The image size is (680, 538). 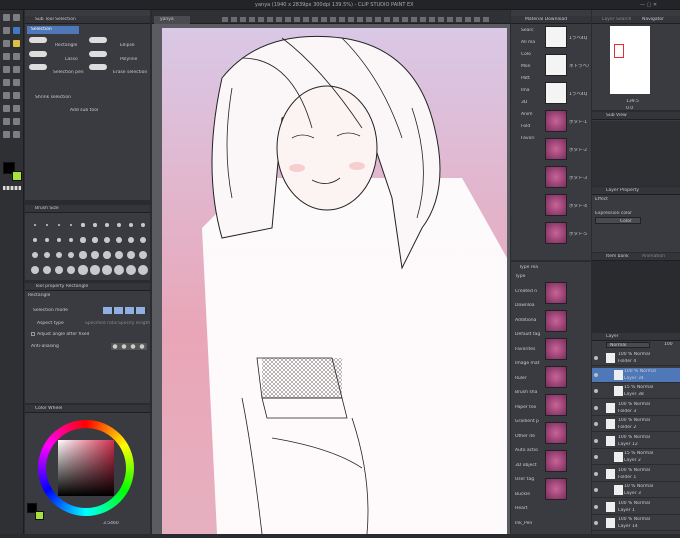 I want to click on brush-icon, so click(x=16, y=56).